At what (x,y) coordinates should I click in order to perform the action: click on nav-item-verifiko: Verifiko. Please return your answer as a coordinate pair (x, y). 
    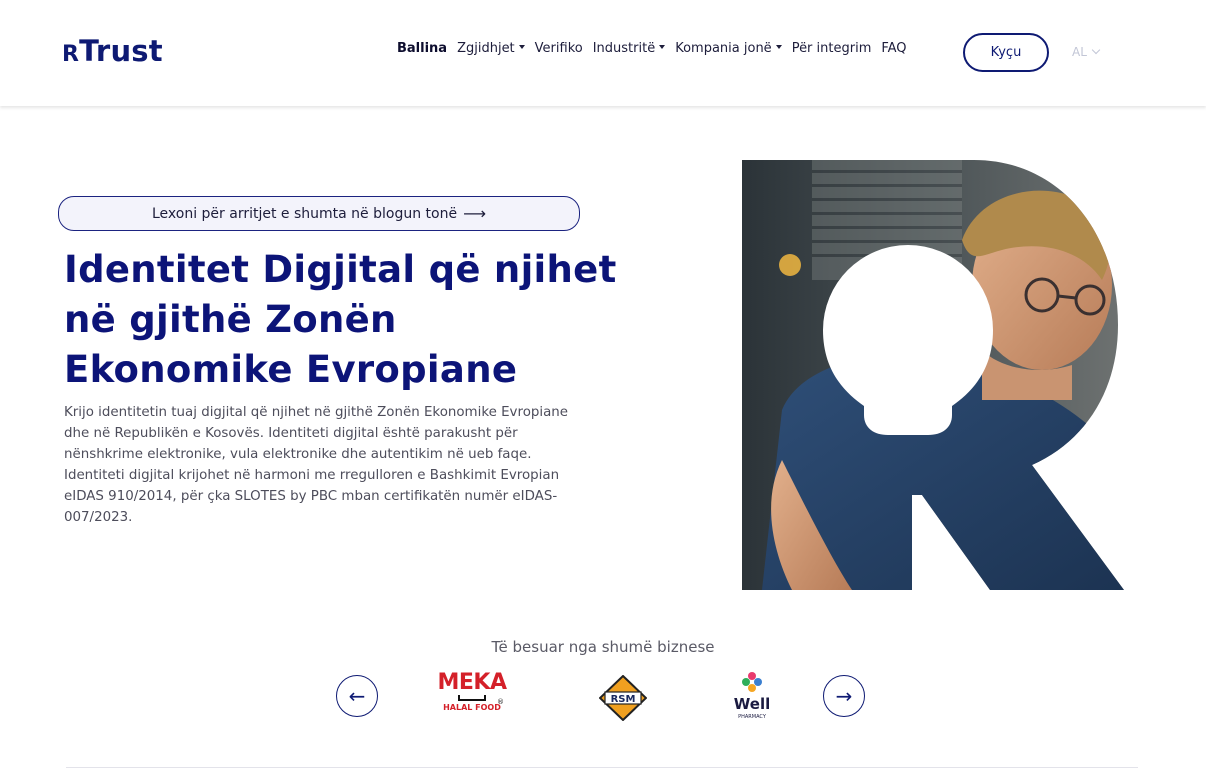
    Looking at the image, I should click on (559, 48).